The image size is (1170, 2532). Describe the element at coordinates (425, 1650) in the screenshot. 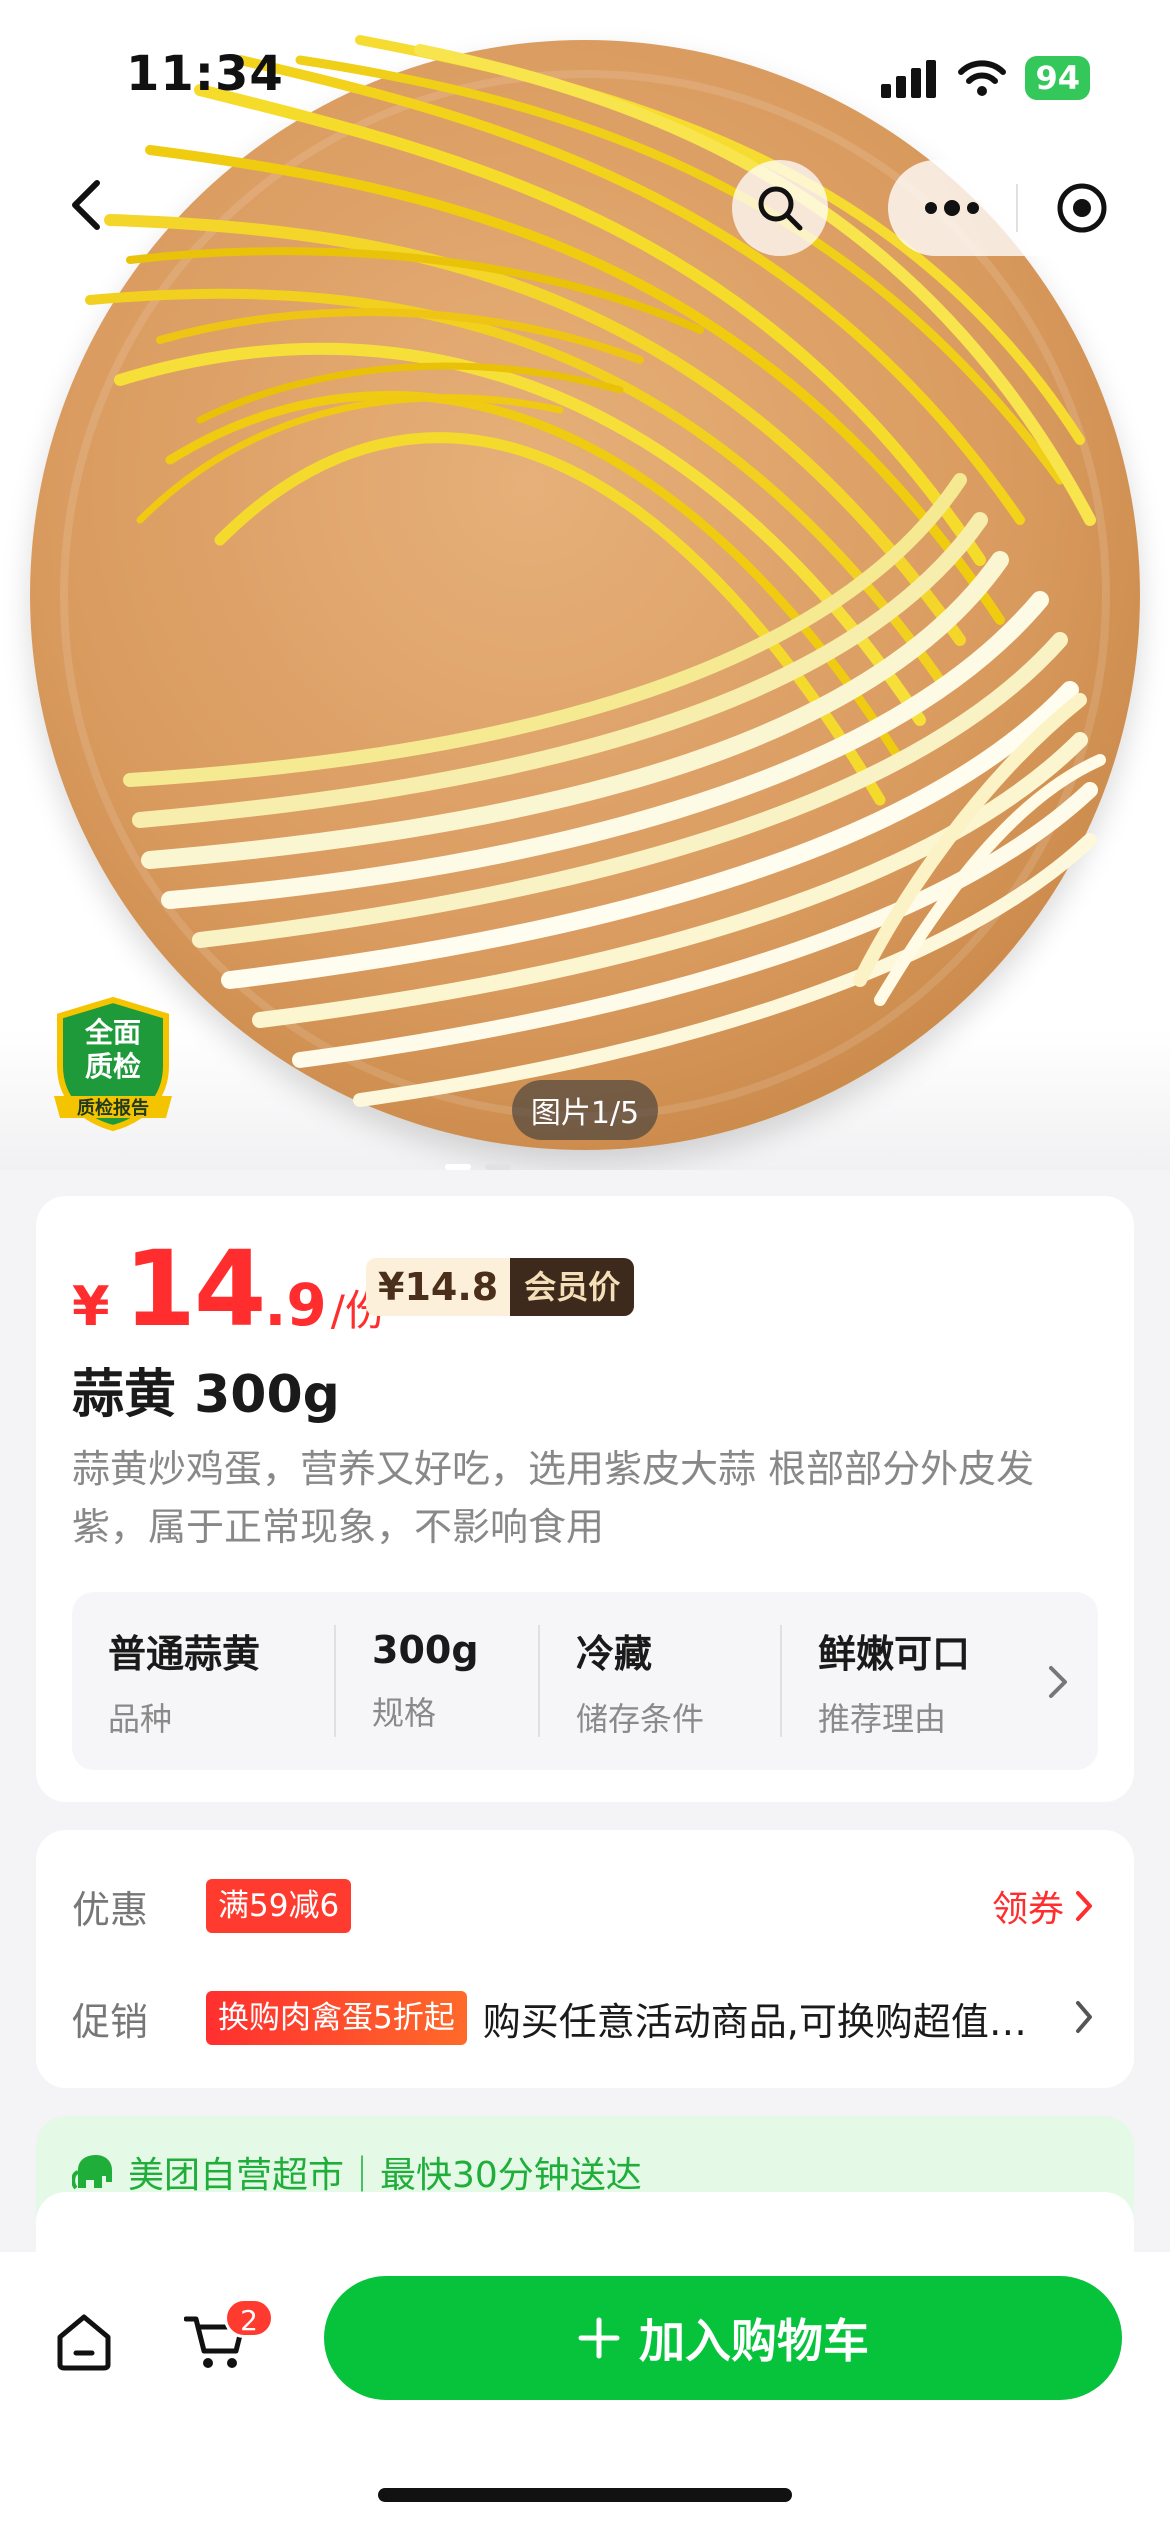

I see `spec-value: 300g` at that location.